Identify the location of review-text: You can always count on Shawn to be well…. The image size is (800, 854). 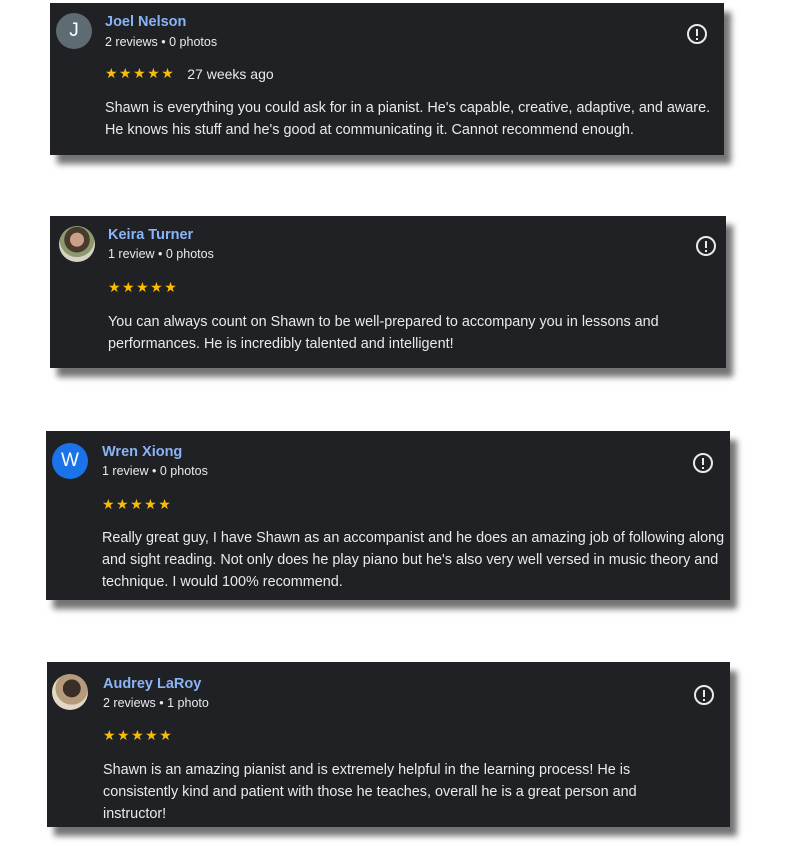
(383, 333).